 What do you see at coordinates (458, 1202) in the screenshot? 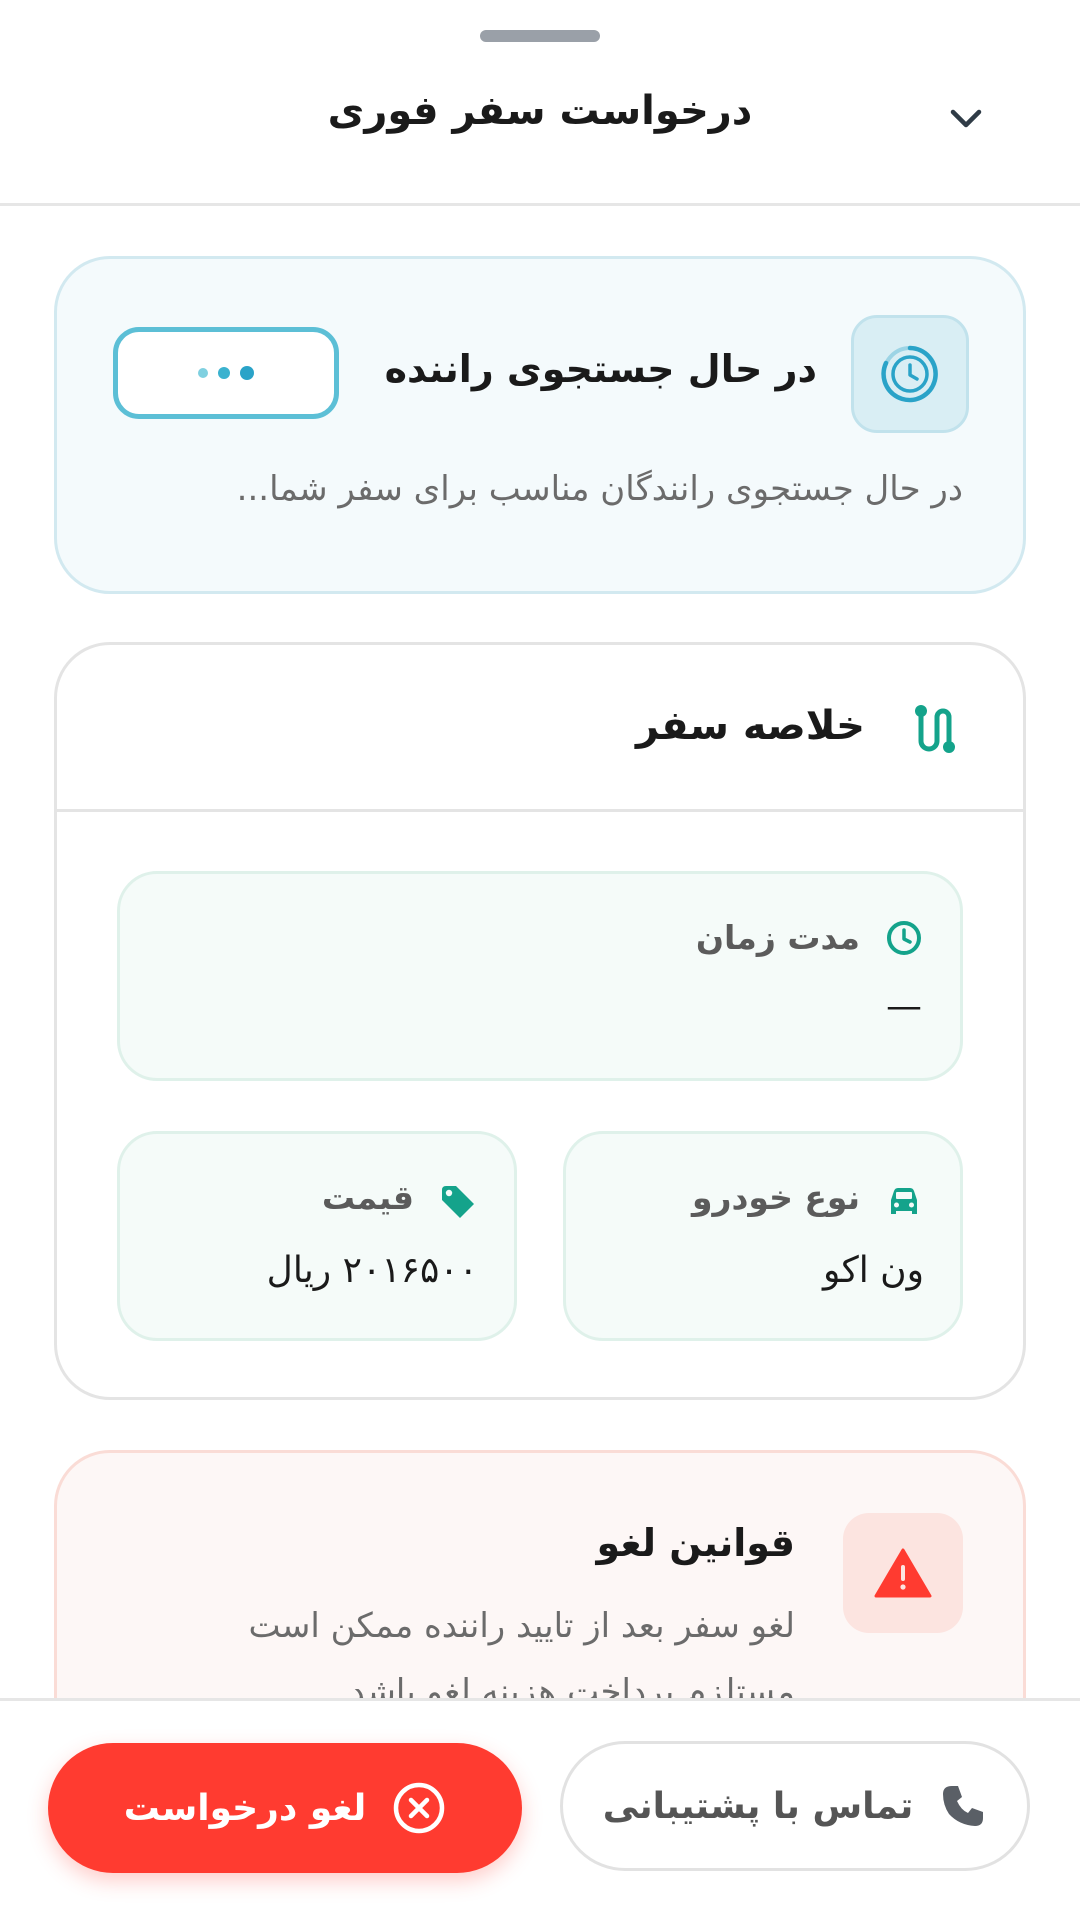
I see `tag-icon` at bounding box center [458, 1202].